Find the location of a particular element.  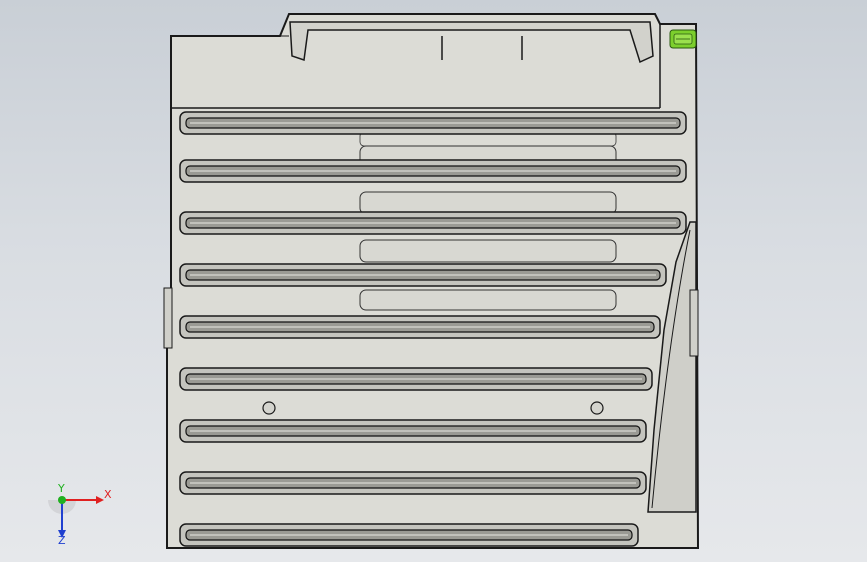

left-side-notch is located at coordinates (168, 318).